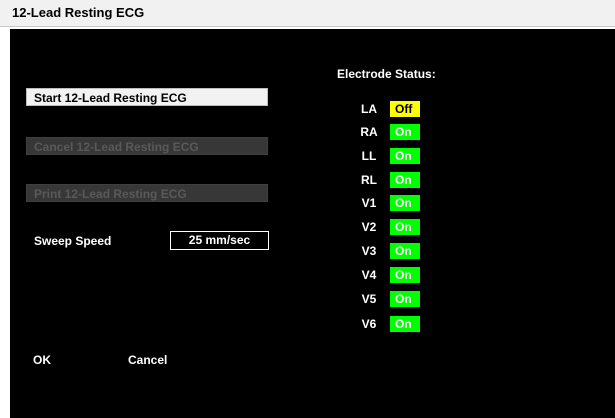 The width and height of the screenshot is (615, 418). I want to click on cancel-ecg-button: Cancel 12-Lead Resting ECG, so click(147, 146).